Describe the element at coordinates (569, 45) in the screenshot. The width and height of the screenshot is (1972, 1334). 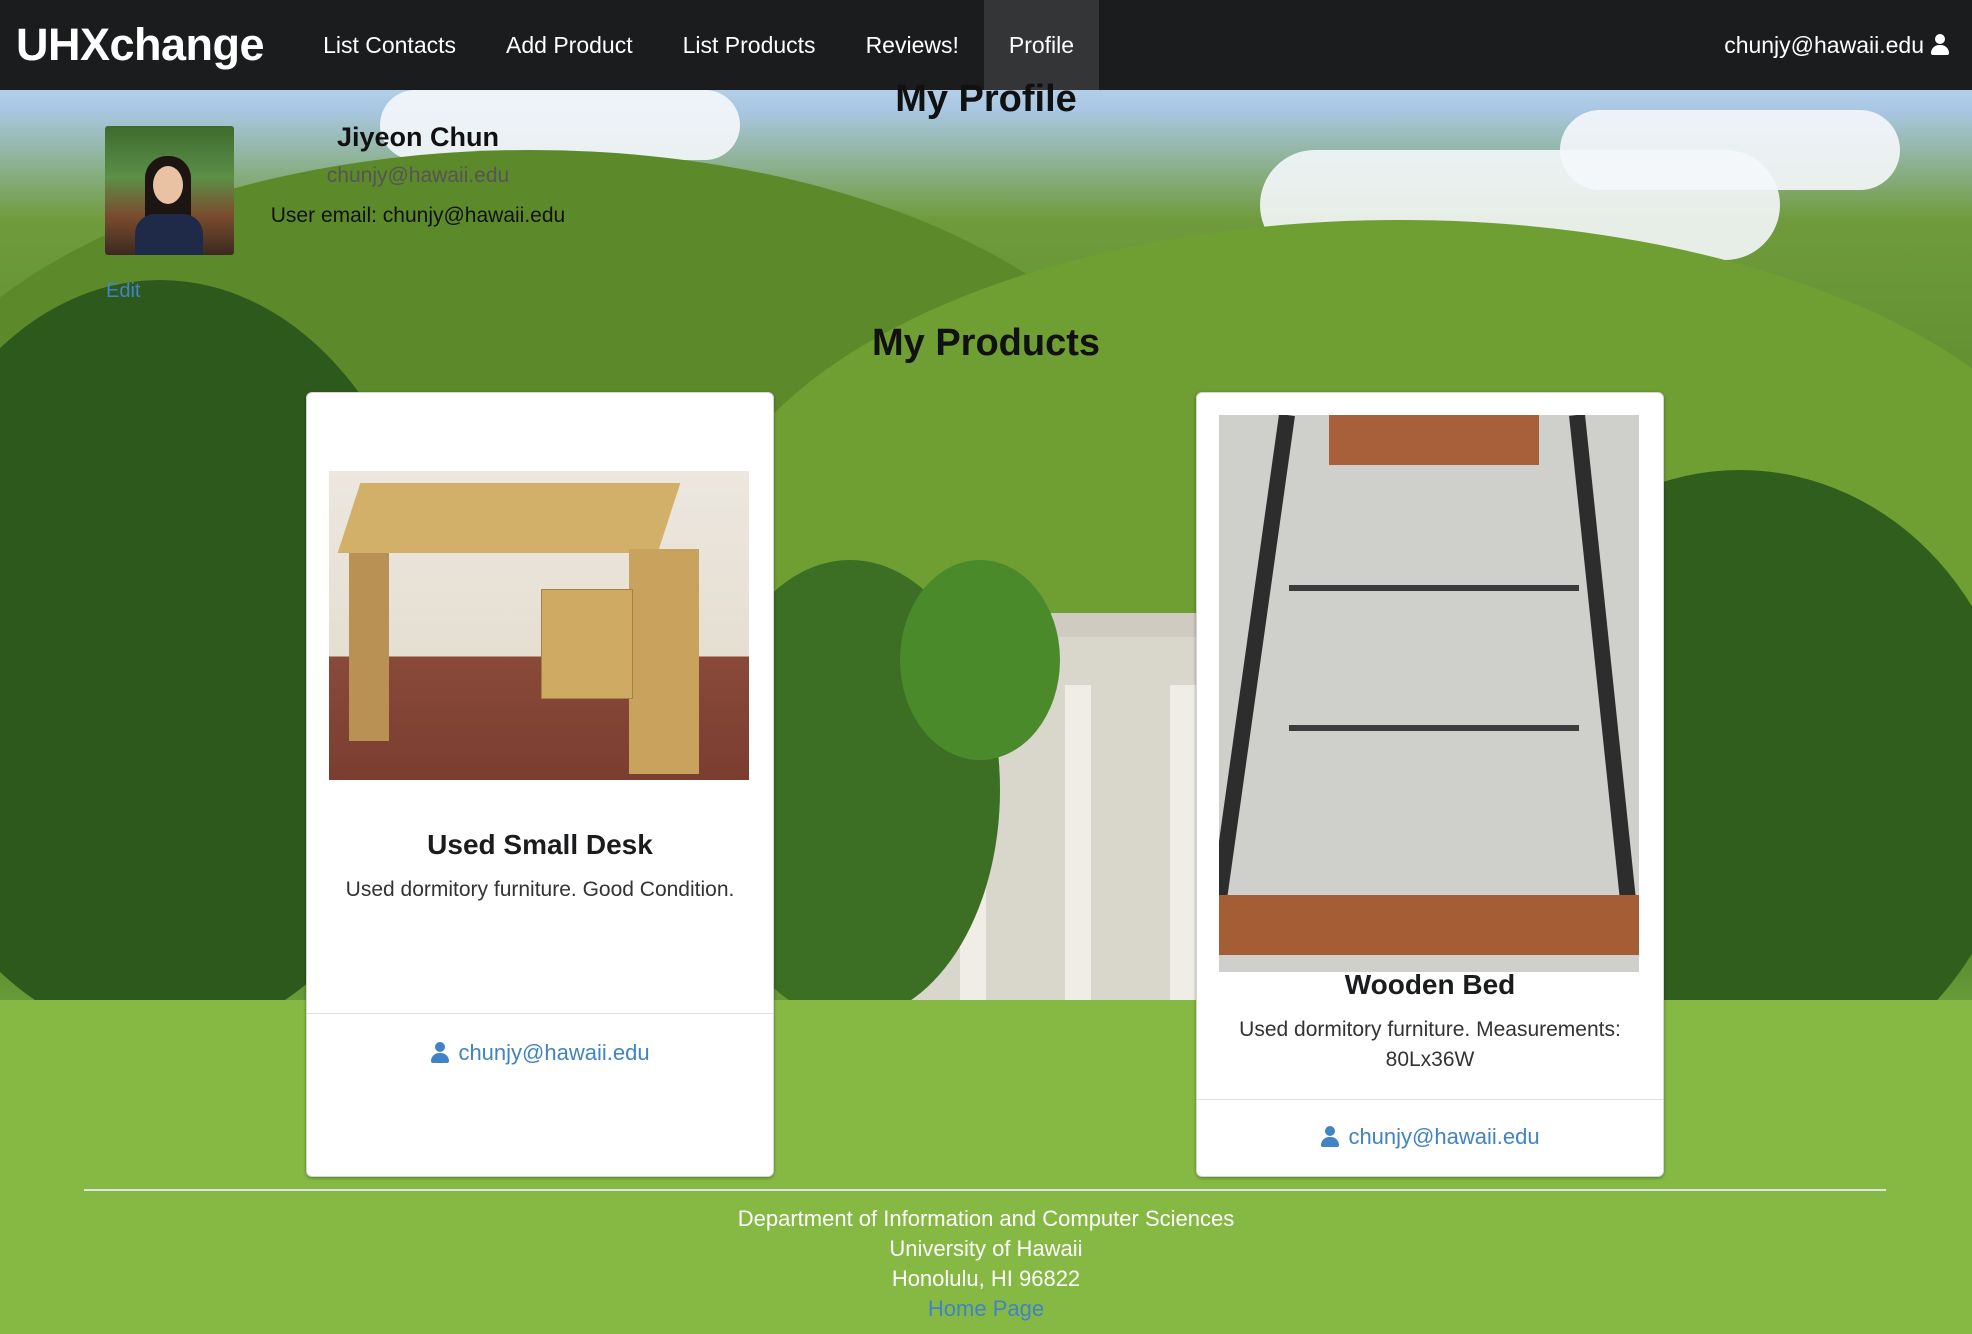
I see `nav-add-product: Add Product` at that location.